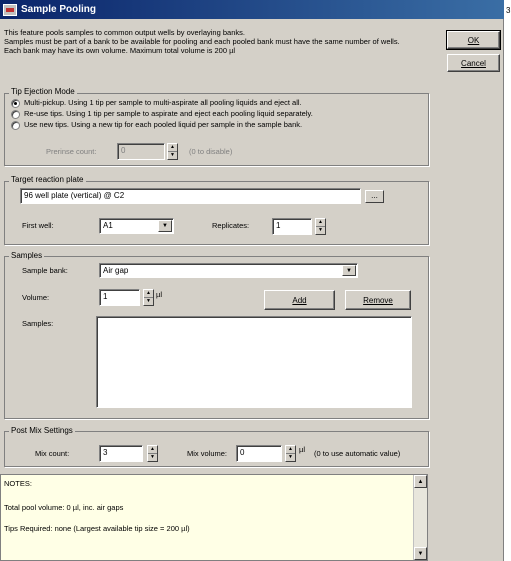 The height and width of the screenshot is (561, 511). What do you see at coordinates (38, 225) in the screenshot?
I see `first-well-label: First well:` at bounding box center [38, 225].